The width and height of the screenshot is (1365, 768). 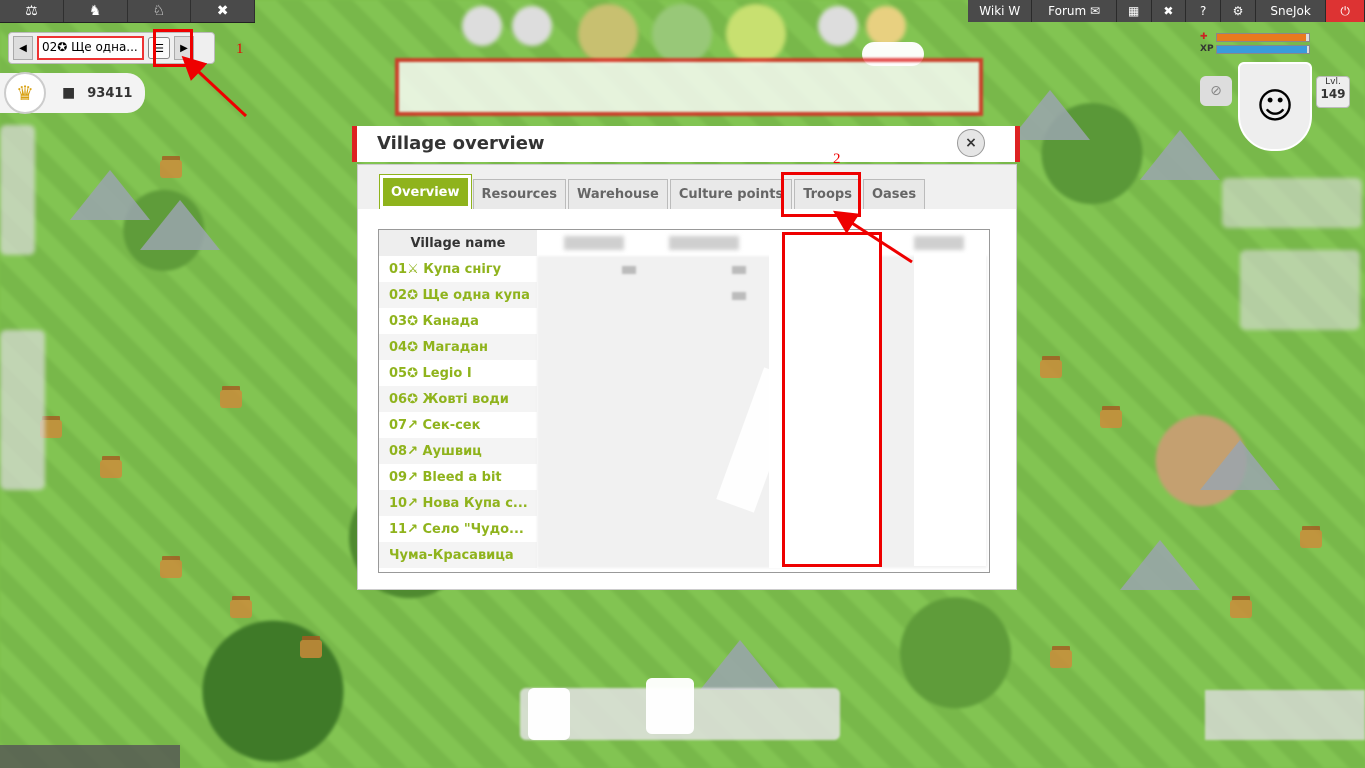 I want to click on village-row-link: 07↗ Сек-сек, so click(x=458, y=425).